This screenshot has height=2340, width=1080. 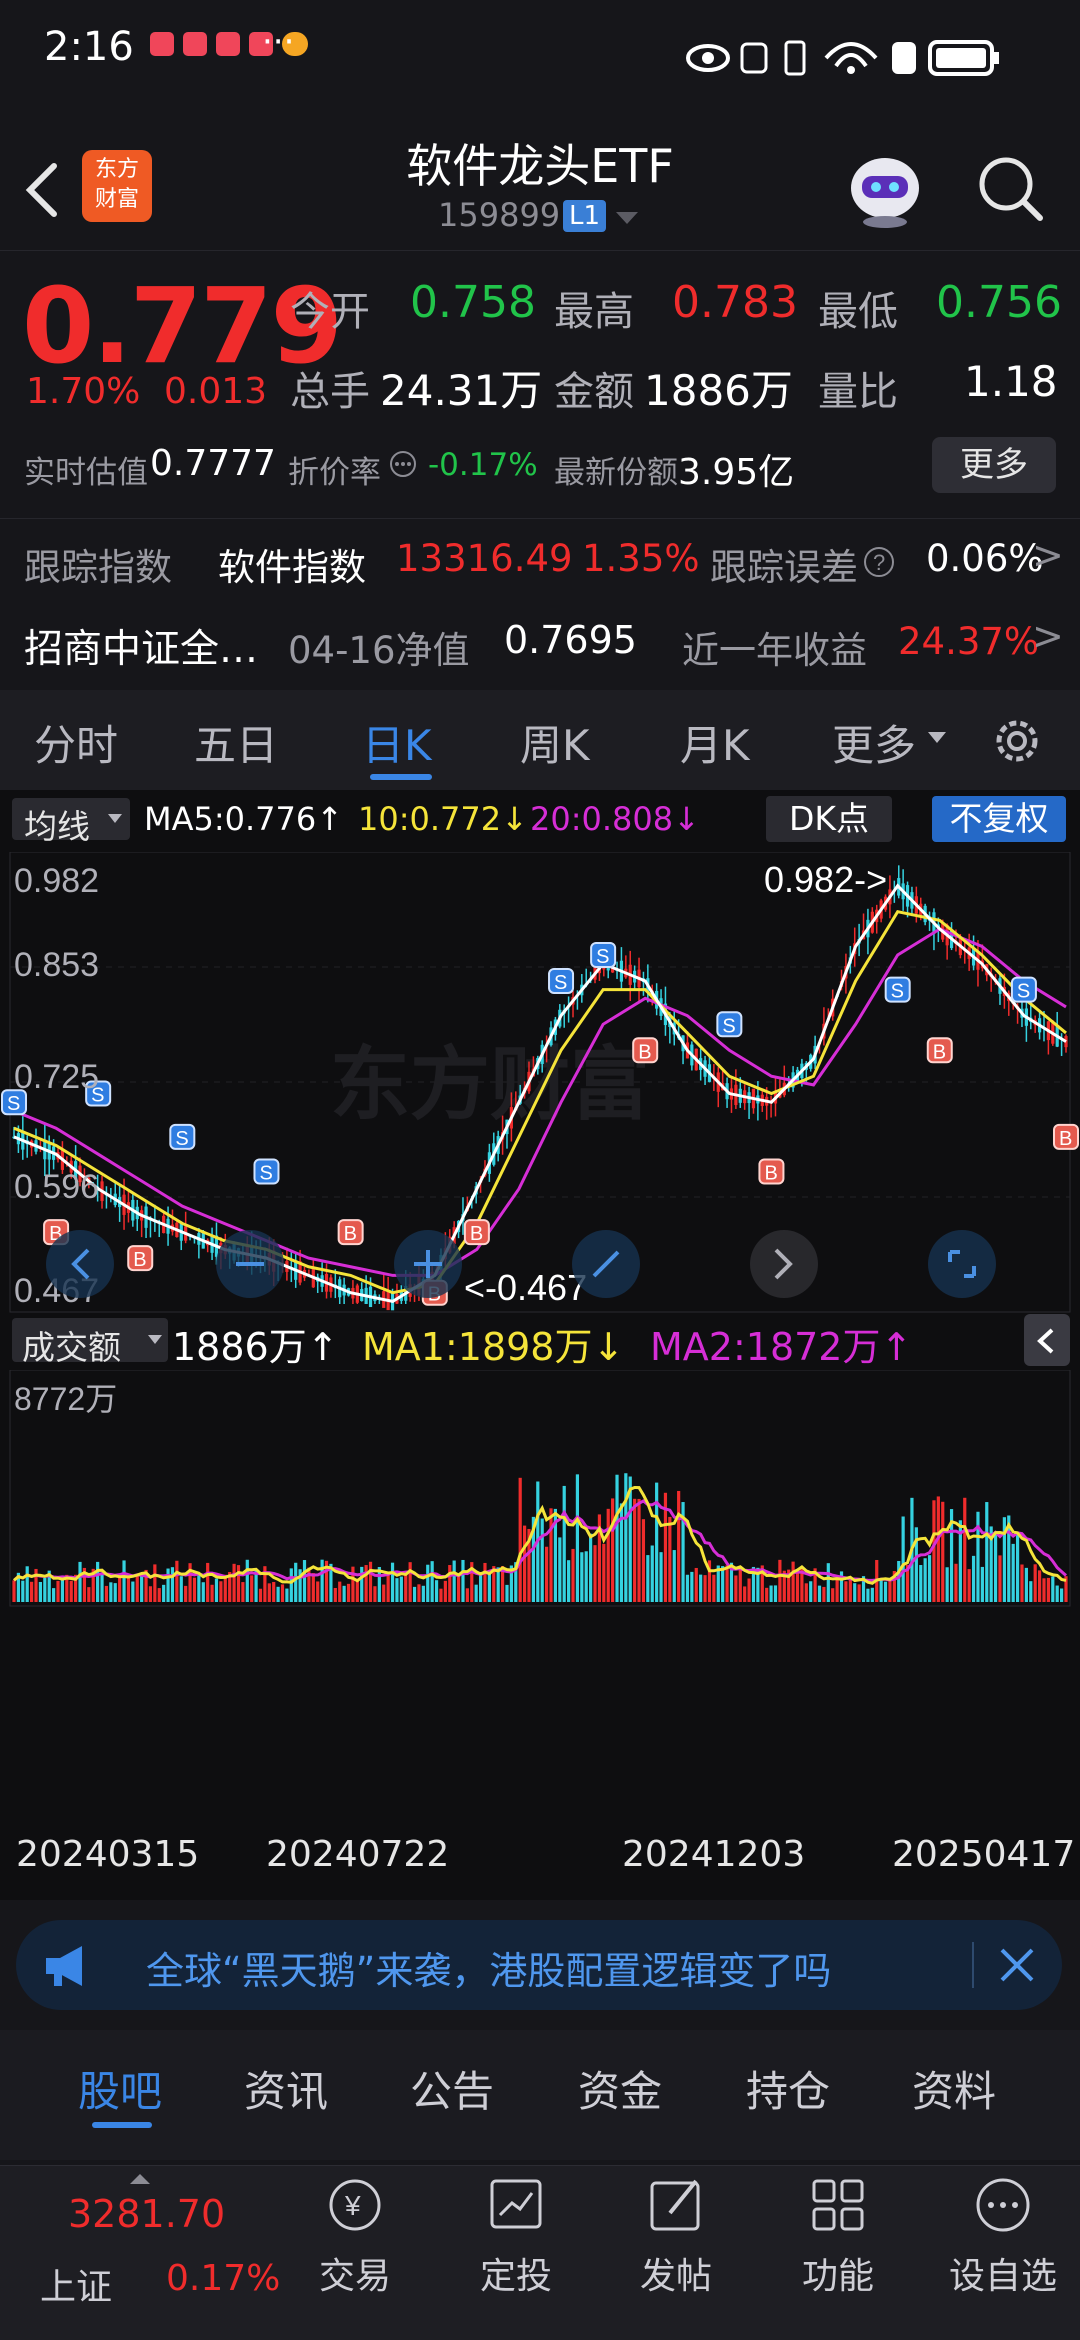 What do you see at coordinates (182, 1136) in the screenshot?
I see `sell-signal-marker: S` at bounding box center [182, 1136].